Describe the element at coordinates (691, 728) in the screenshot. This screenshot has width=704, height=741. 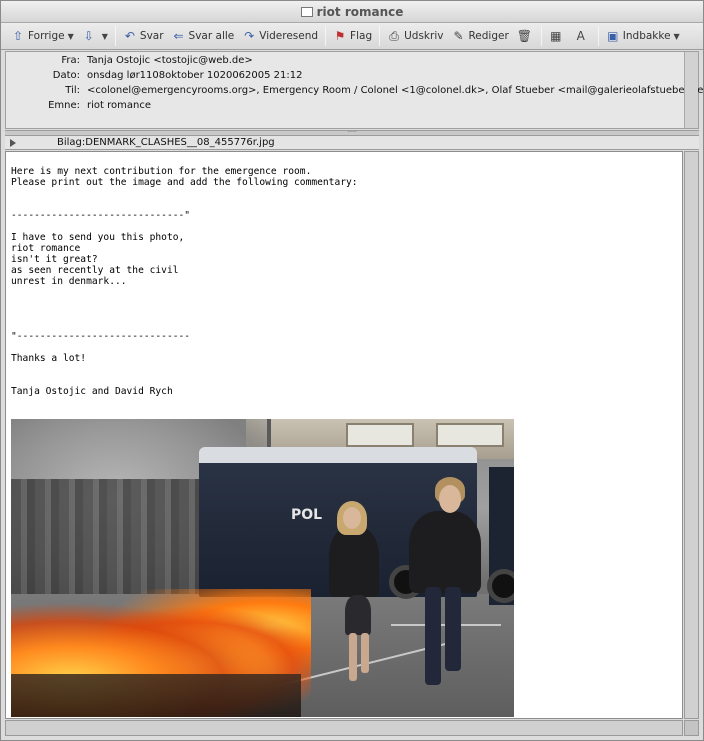
I see `resize-corner` at that location.